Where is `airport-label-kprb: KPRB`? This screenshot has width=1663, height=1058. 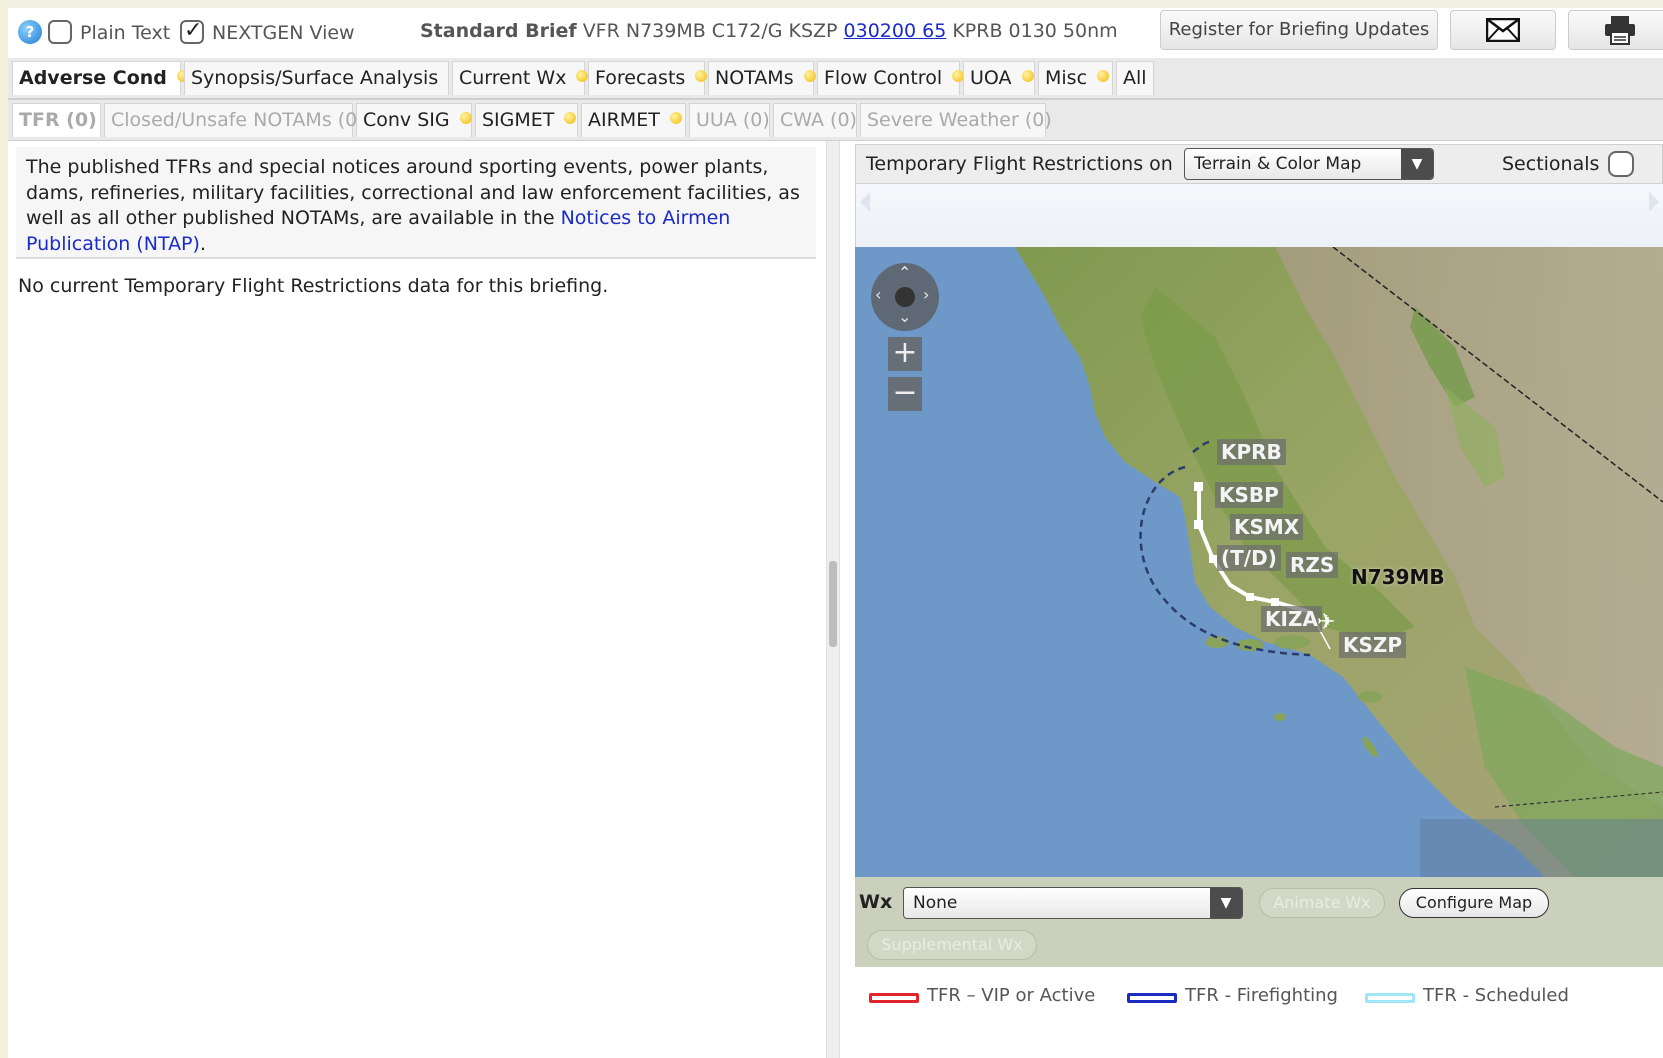 airport-label-kprb: KPRB is located at coordinates (1251, 452).